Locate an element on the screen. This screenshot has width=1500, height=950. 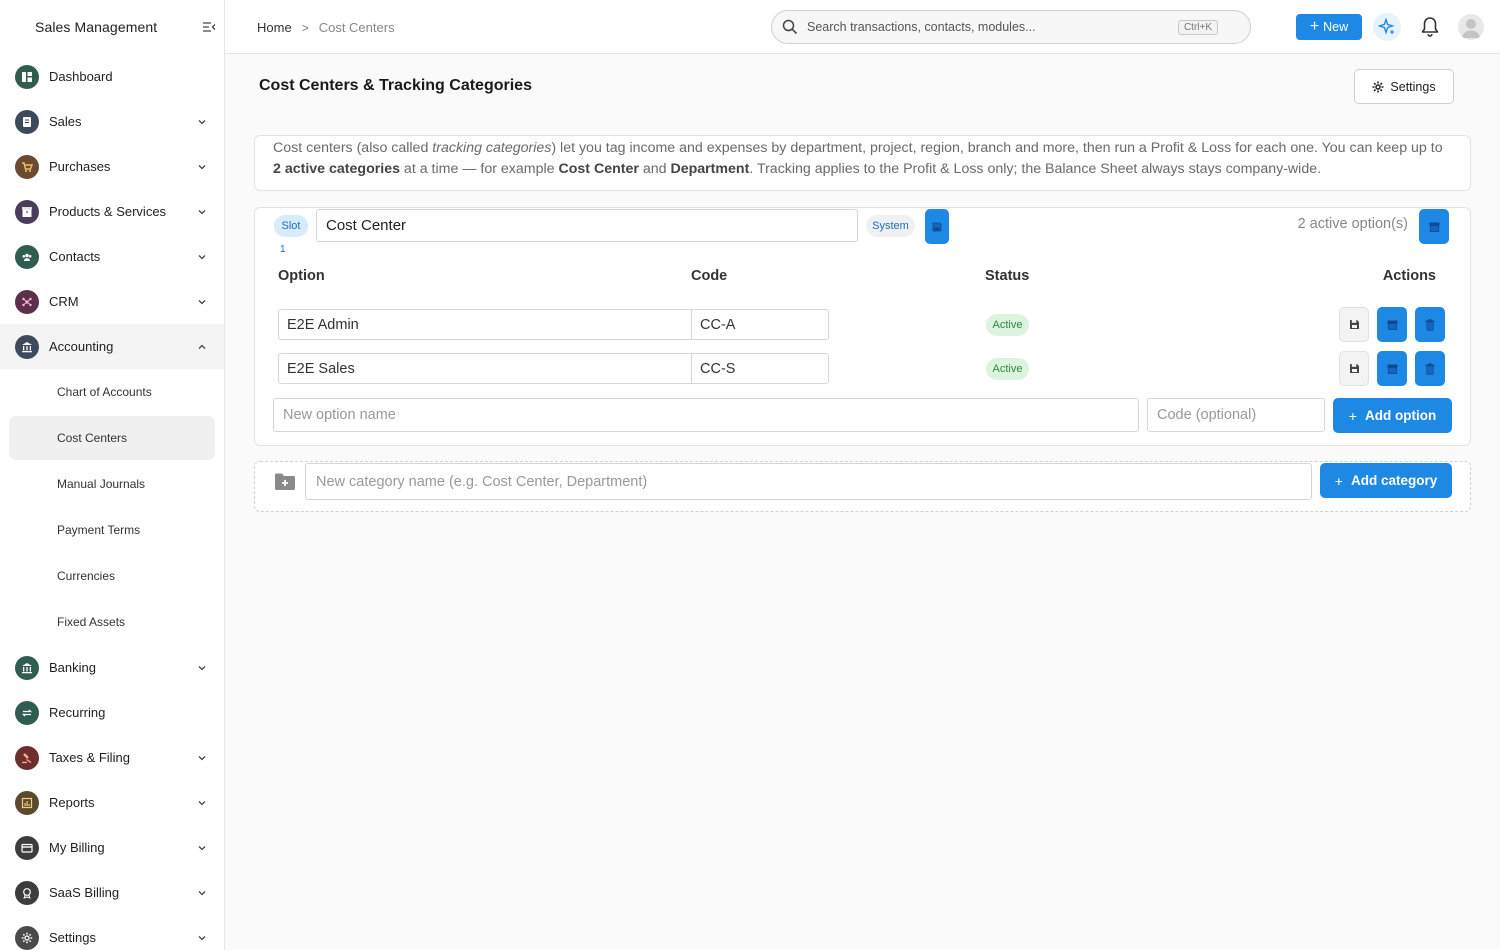
archive-category-button is located at coordinates (1434, 226).